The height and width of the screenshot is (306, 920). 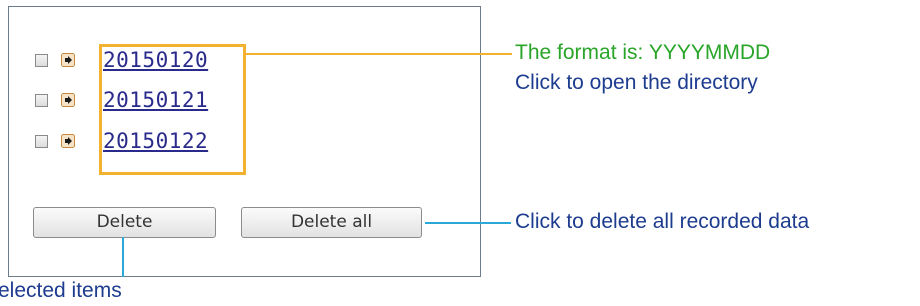 I want to click on delete-button: Delete, so click(x=124, y=222).